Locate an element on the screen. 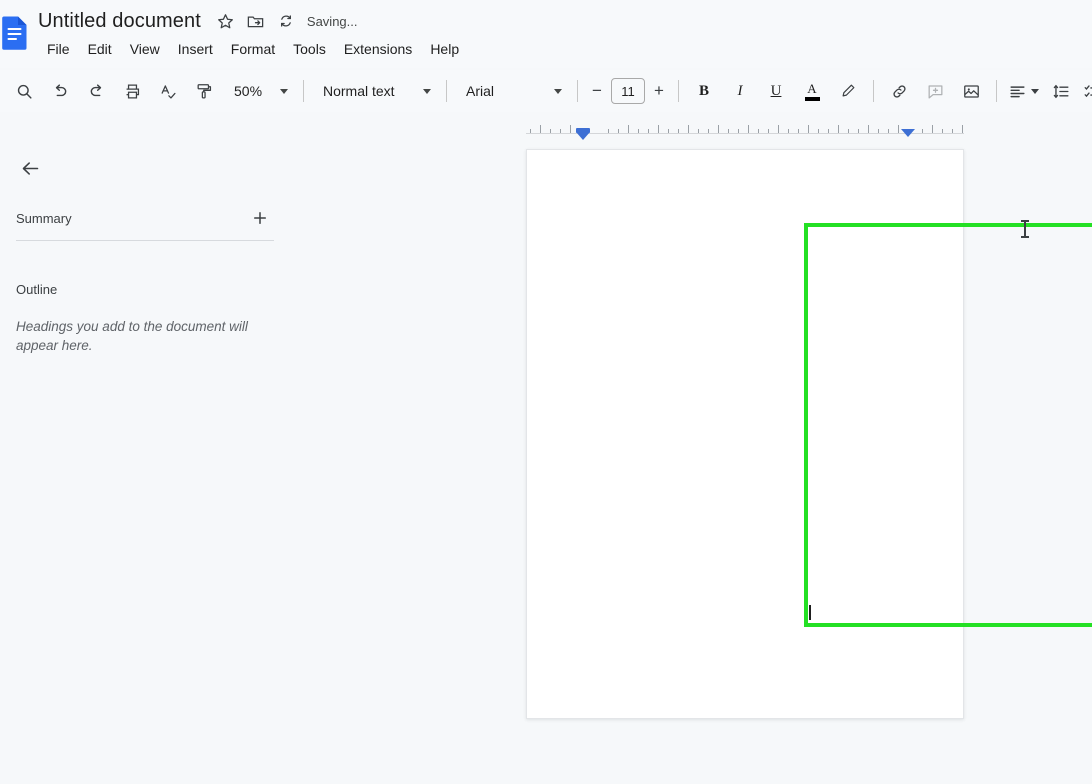  italic-label: I is located at coordinates (740, 90).